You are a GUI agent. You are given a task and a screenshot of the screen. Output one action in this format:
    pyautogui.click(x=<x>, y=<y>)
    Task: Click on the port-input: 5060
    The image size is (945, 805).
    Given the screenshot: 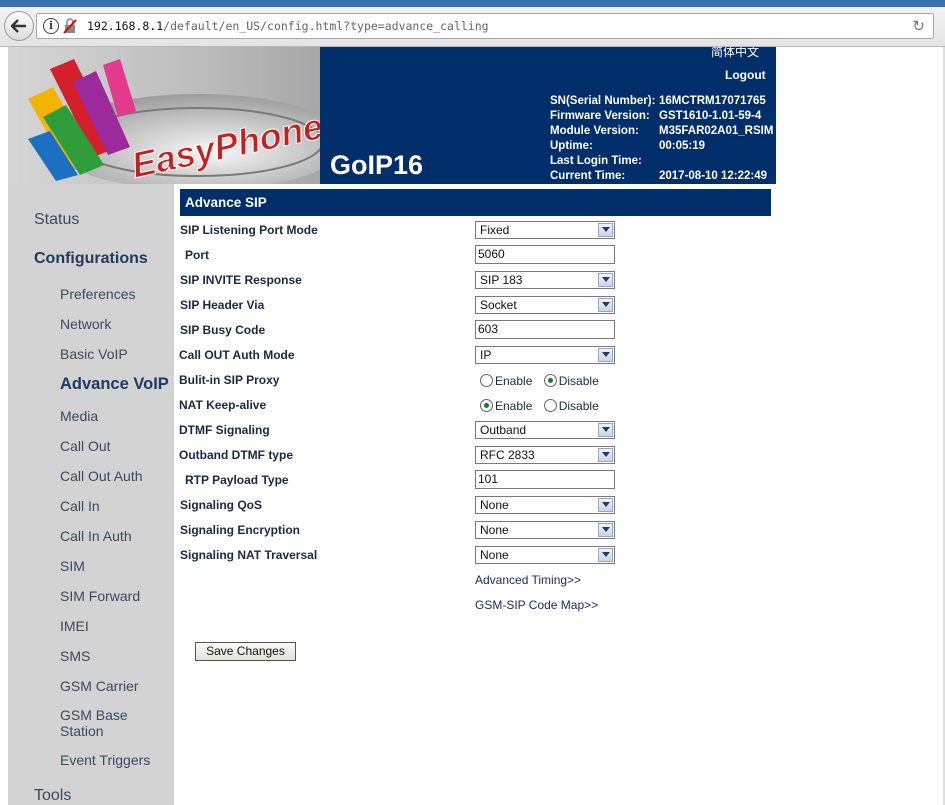 What is the action you would take?
    pyautogui.click(x=545, y=254)
    